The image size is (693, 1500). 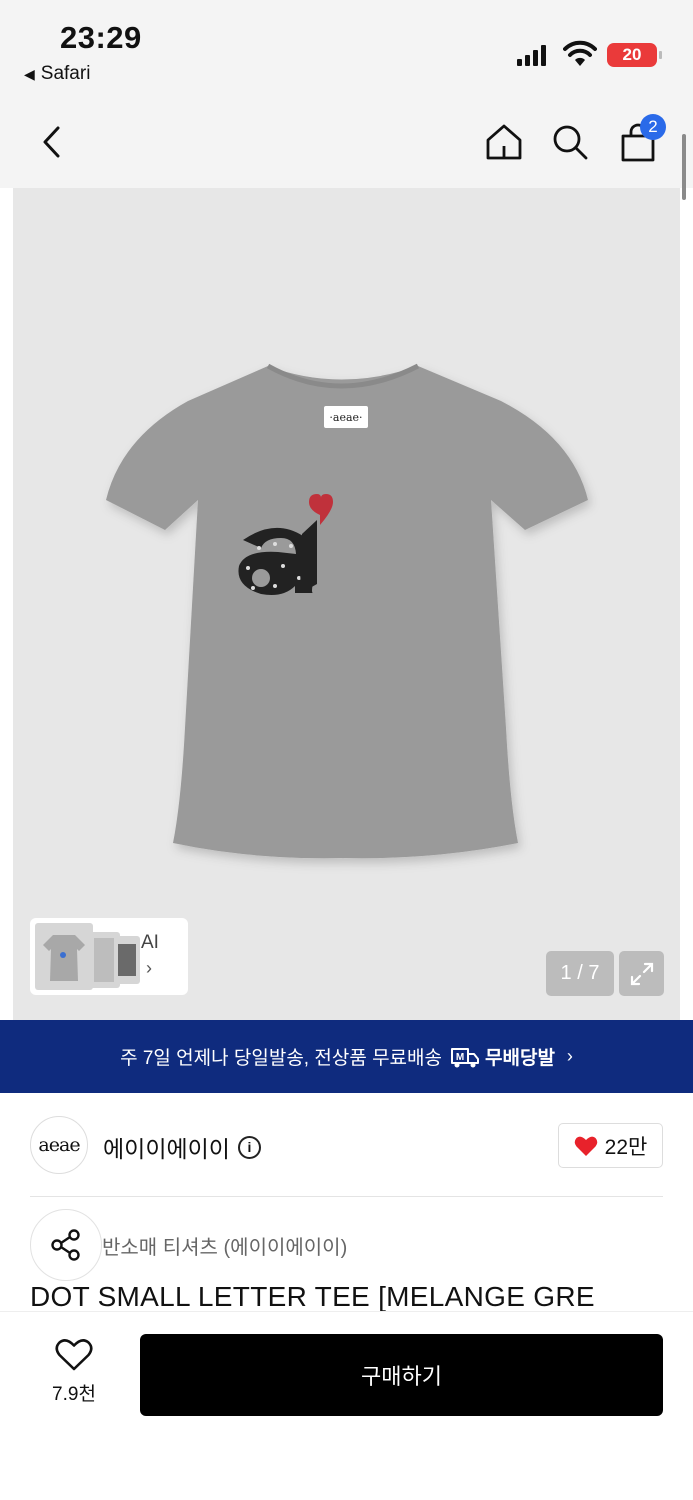 What do you see at coordinates (653, 127) in the screenshot?
I see `cart-count-badge: 2` at bounding box center [653, 127].